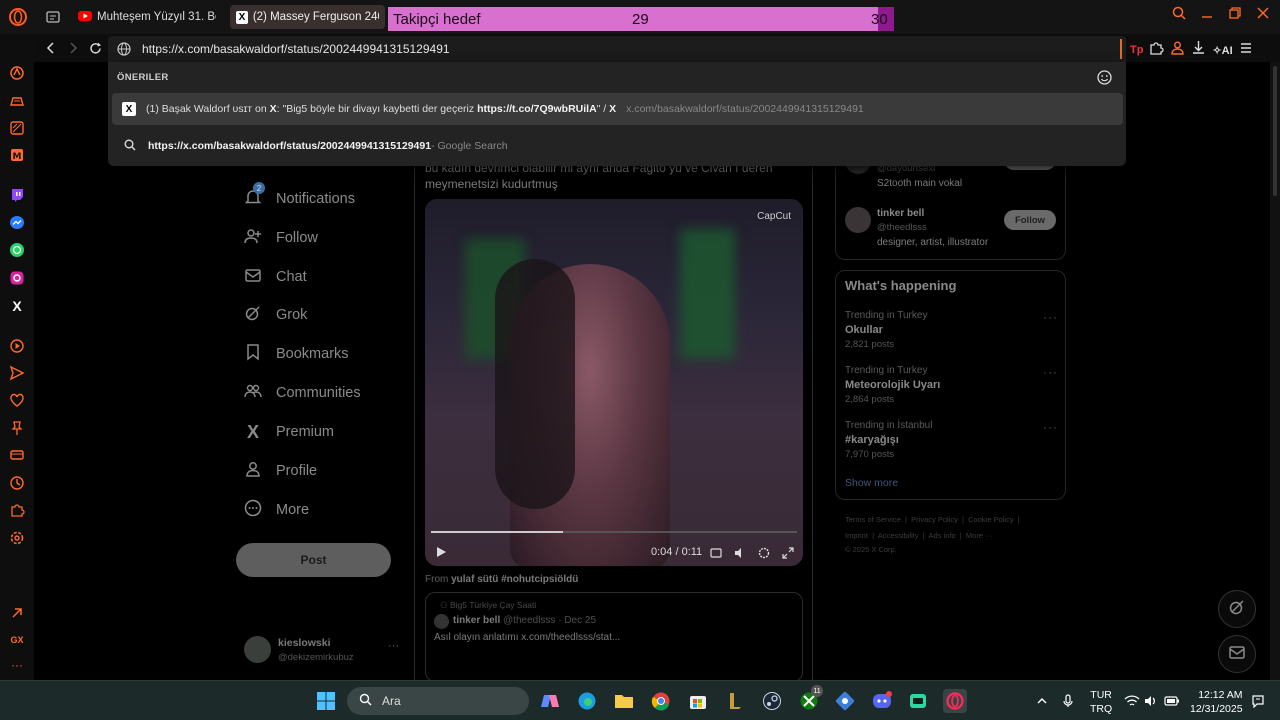  I want to click on volume-icon, so click(740, 555).